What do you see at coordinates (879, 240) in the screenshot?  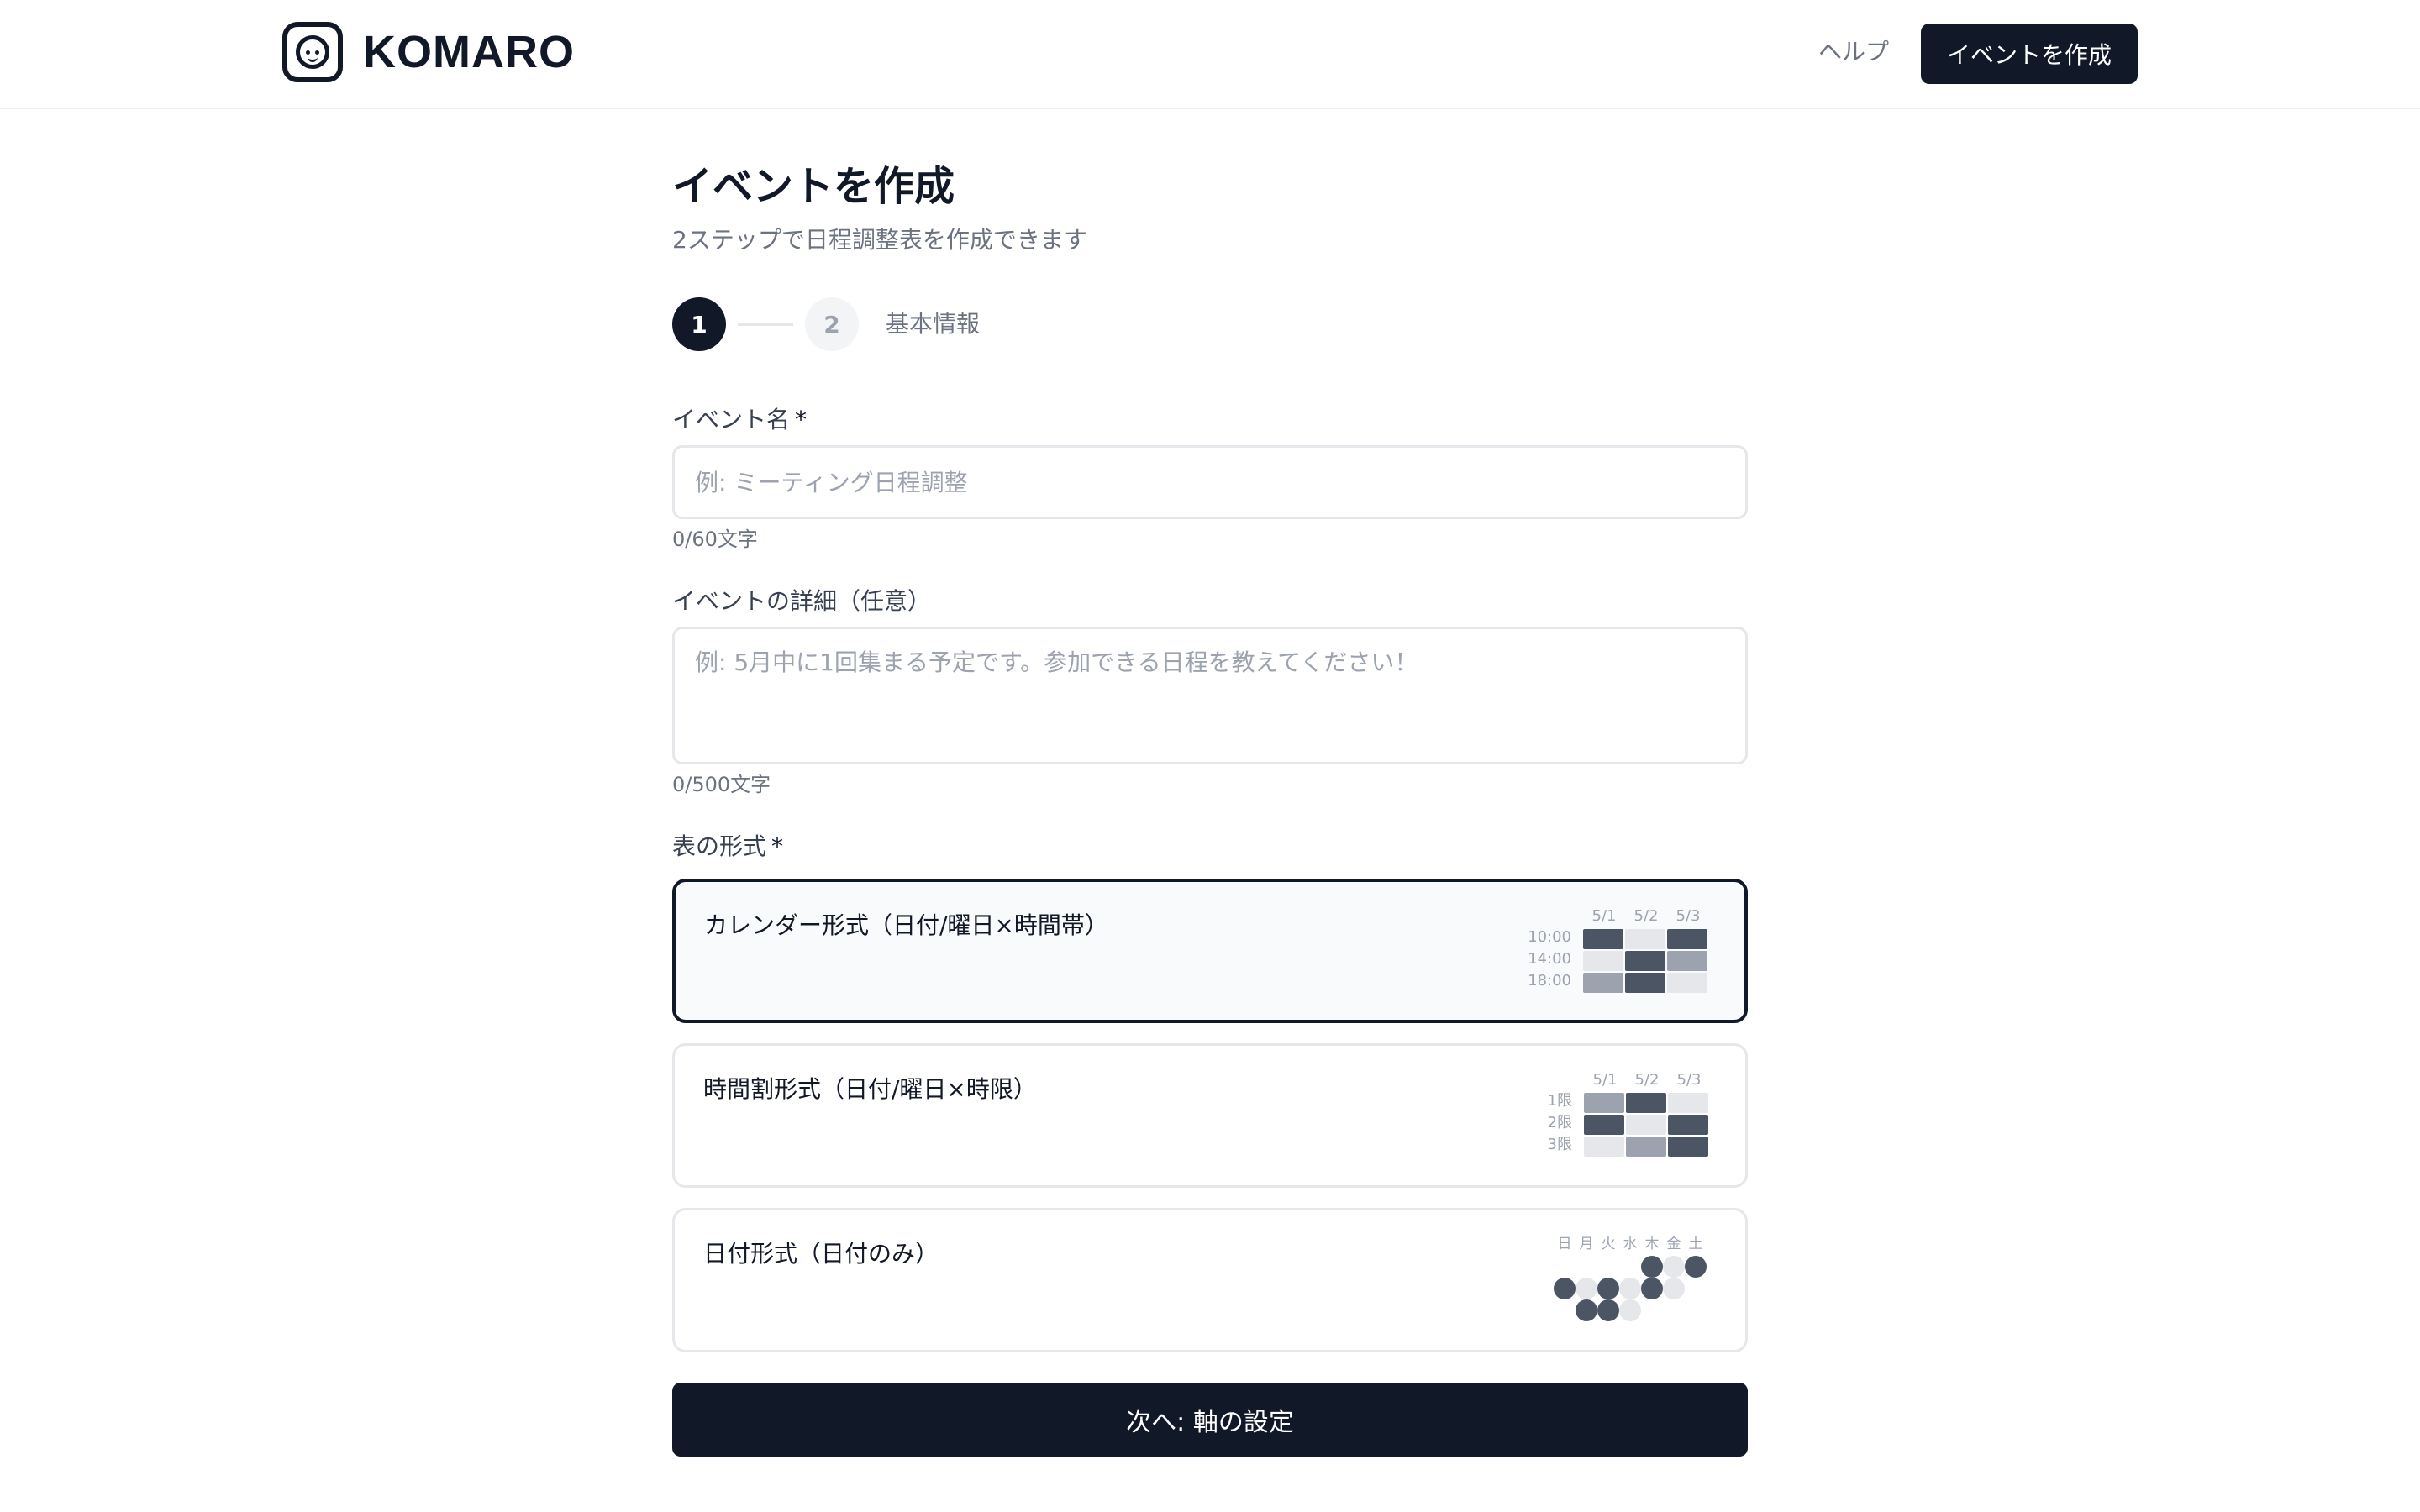 I see `page-subtitle: 2ステップで日程調整表を作成できます` at bounding box center [879, 240].